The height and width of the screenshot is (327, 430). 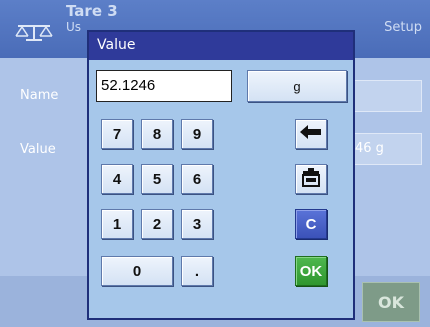 What do you see at coordinates (74, 27) in the screenshot?
I see `screen-subtitle: Us` at bounding box center [74, 27].